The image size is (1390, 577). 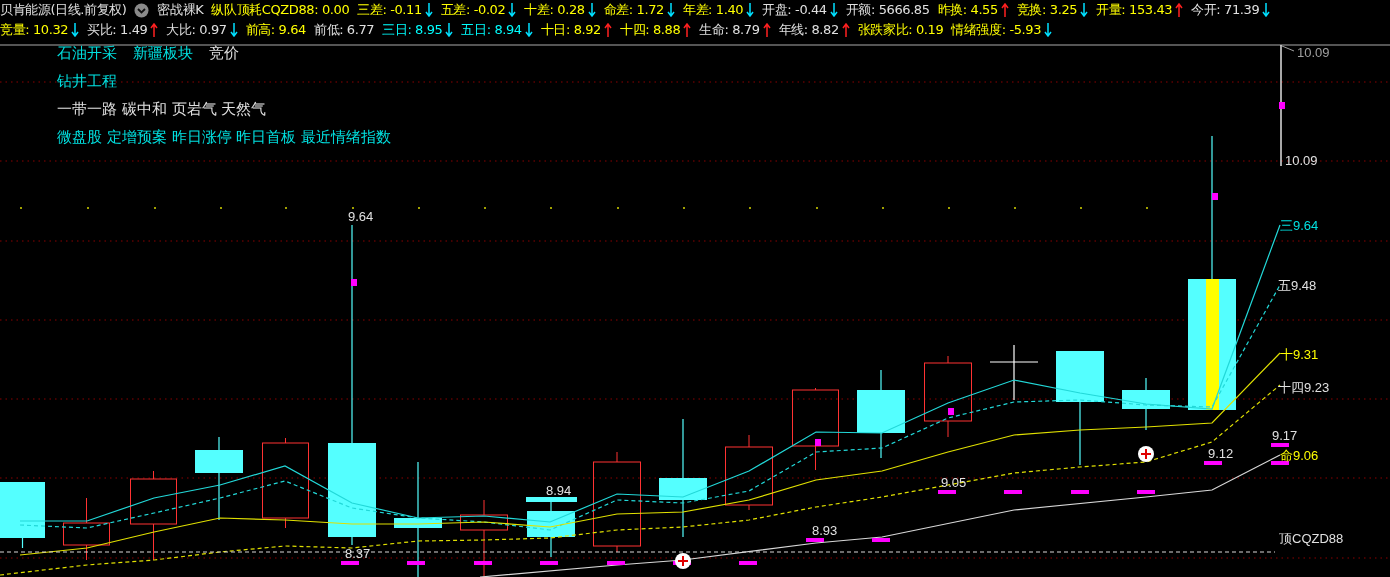 What do you see at coordinates (389, 10) in the screenshot?
I see `indicator-value: 三差: -0.11` at bounding box center [389, 10].